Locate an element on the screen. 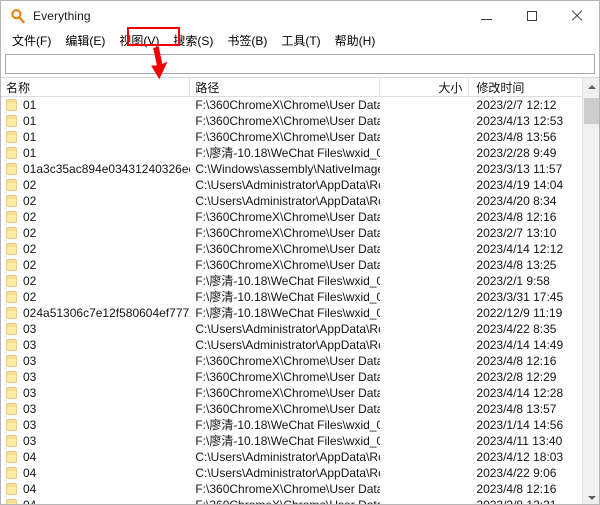 This screenshot has height=505, width=600. window-title: Everything is located at coordinates (62, 16).